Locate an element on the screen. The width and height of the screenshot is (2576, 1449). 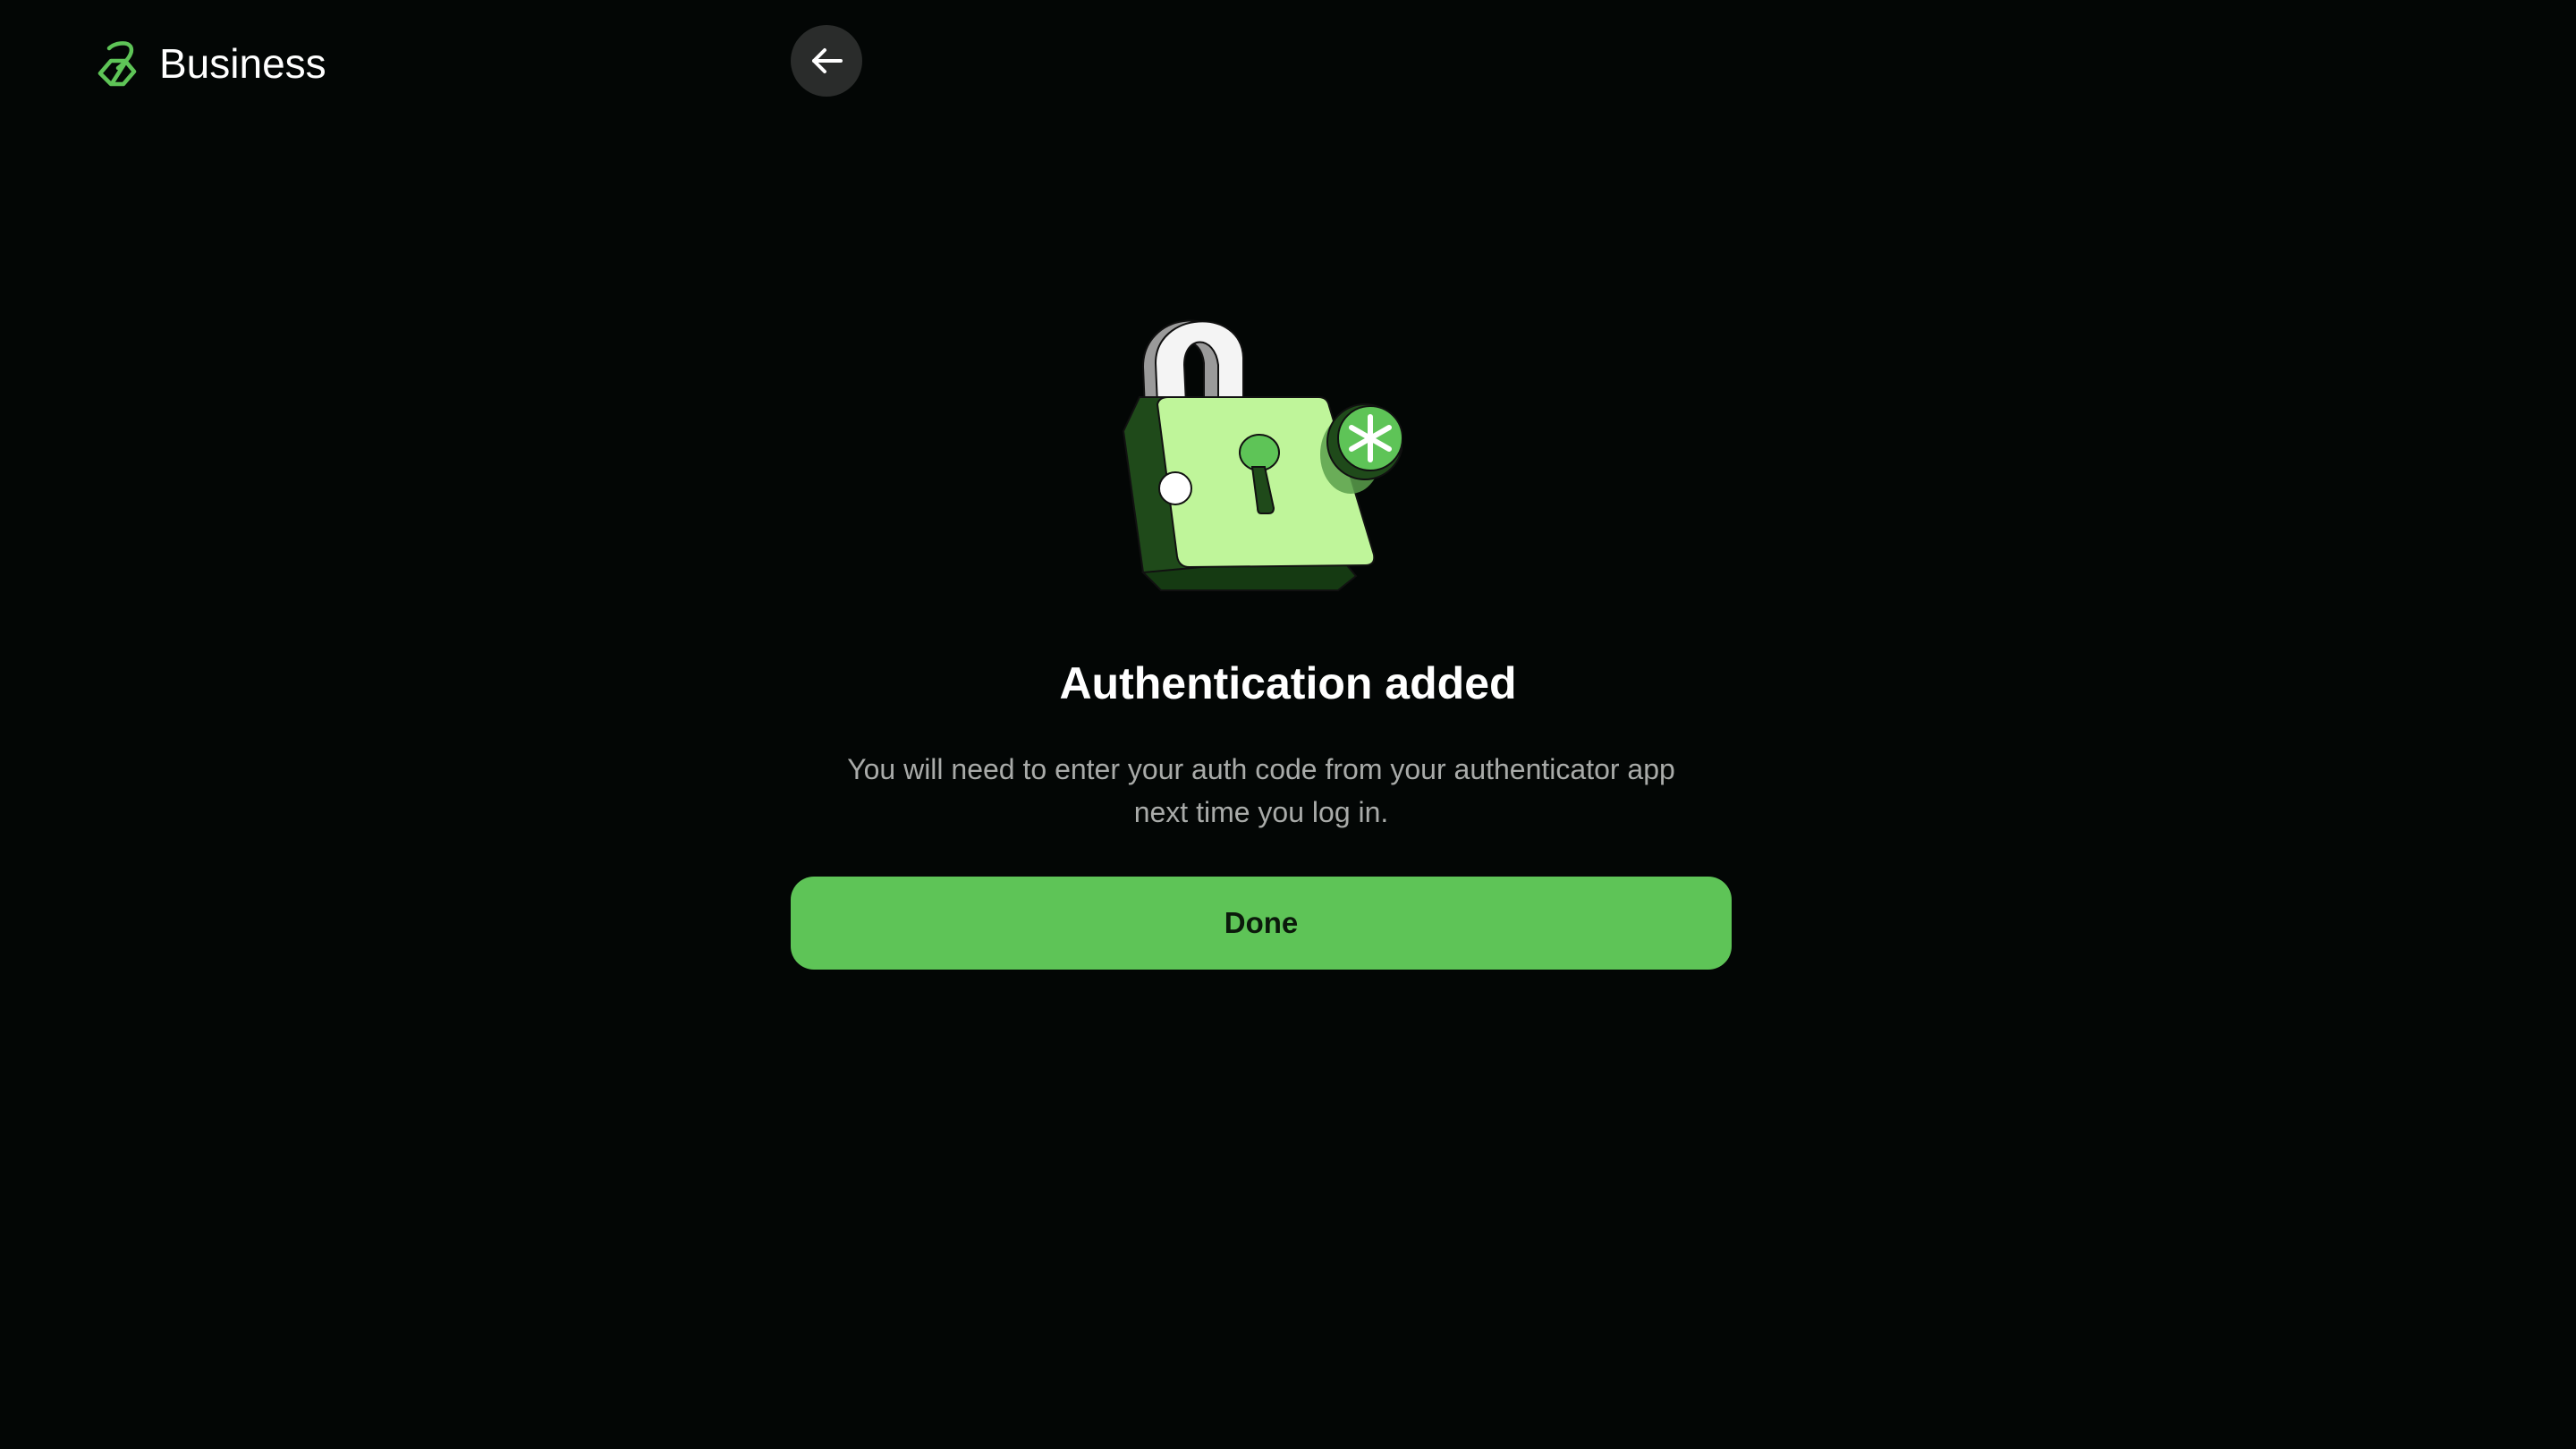
done-button: Done is located at coordinates (1261, 923).